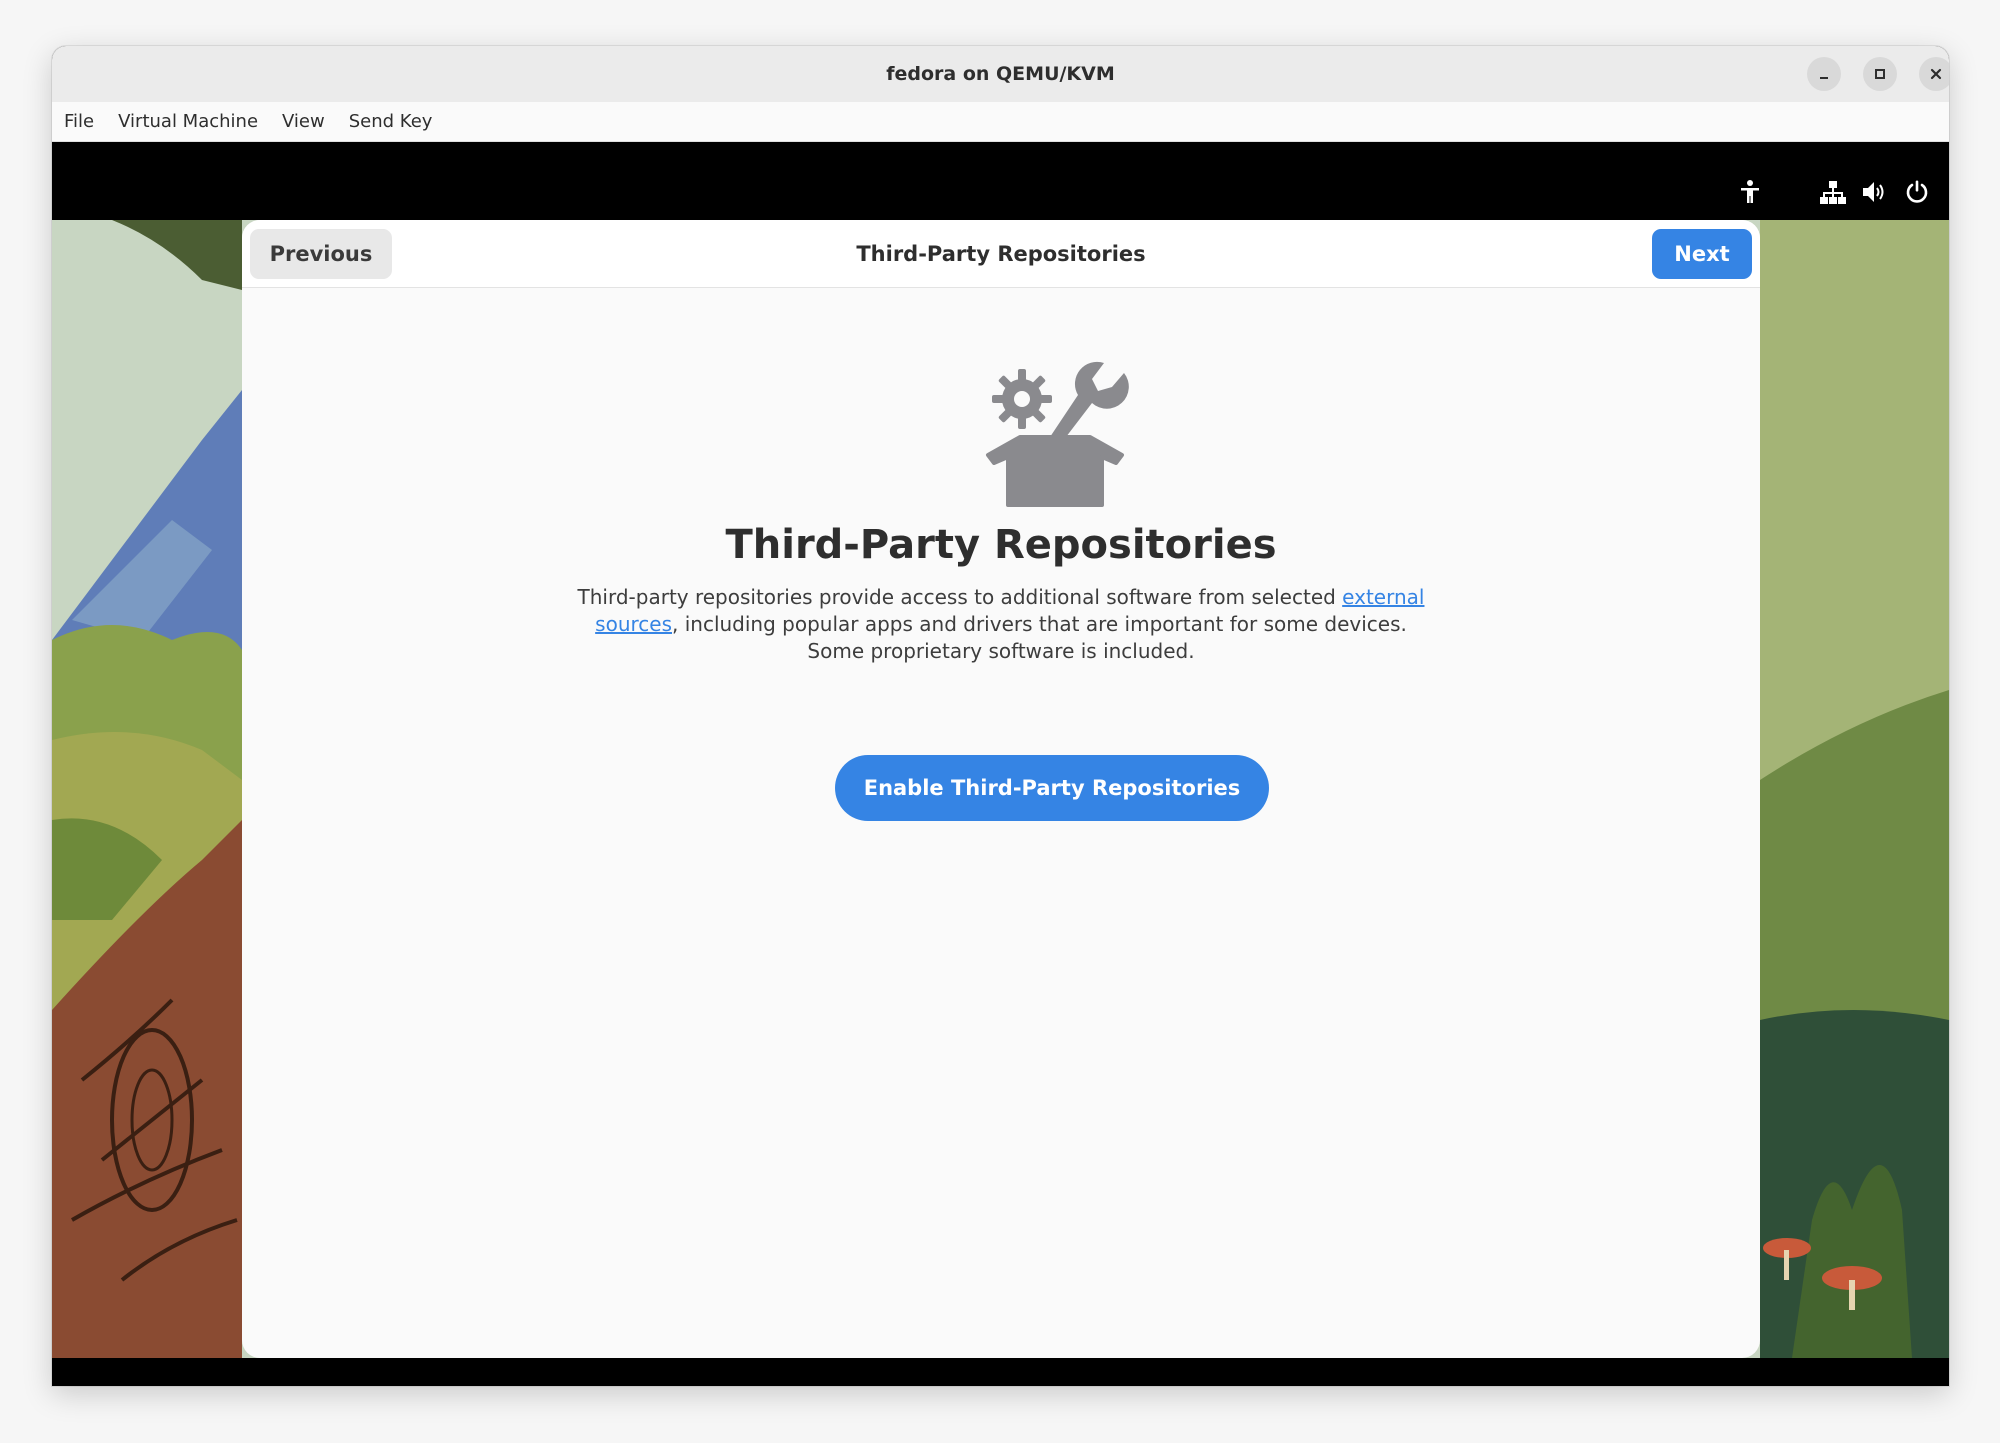 The width and height of the screenshot is (2000, 1443). I want to click on menu-file: File, so click(79, 121).